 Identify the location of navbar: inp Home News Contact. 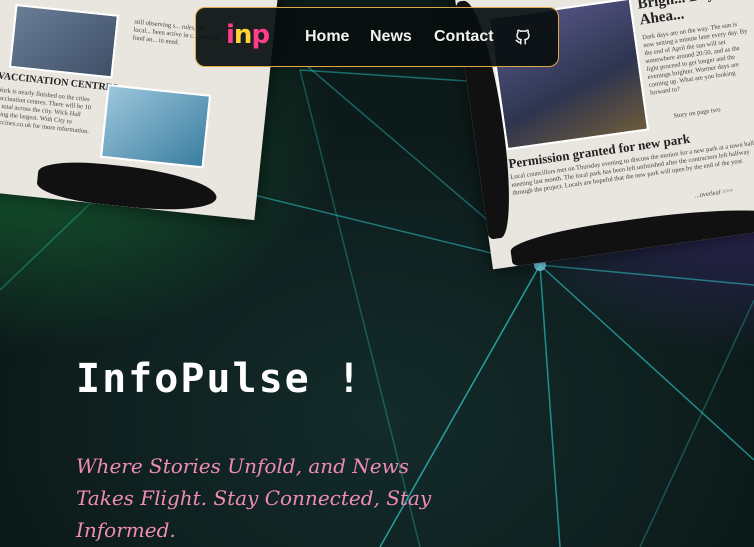
(377, 37).